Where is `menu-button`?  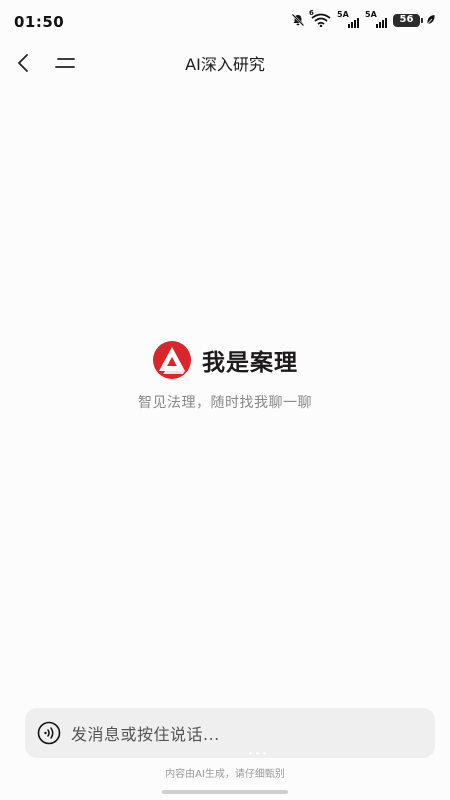 menu-button is located at coordinates (65, 63).